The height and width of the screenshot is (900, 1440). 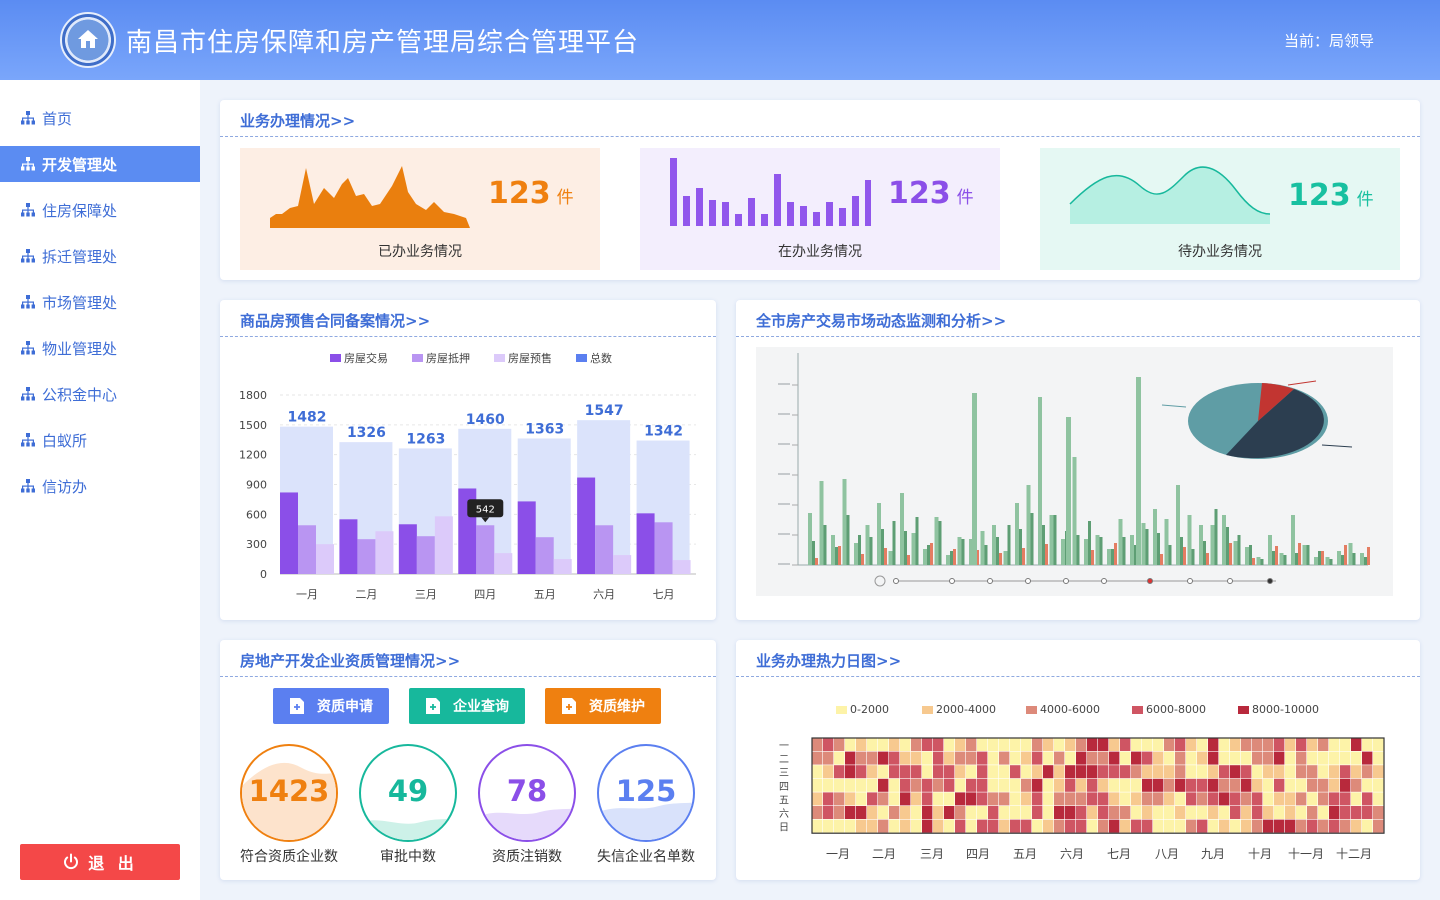 I want to click on apply-qualification-button: 资质申请, so click(x=331, y=706).